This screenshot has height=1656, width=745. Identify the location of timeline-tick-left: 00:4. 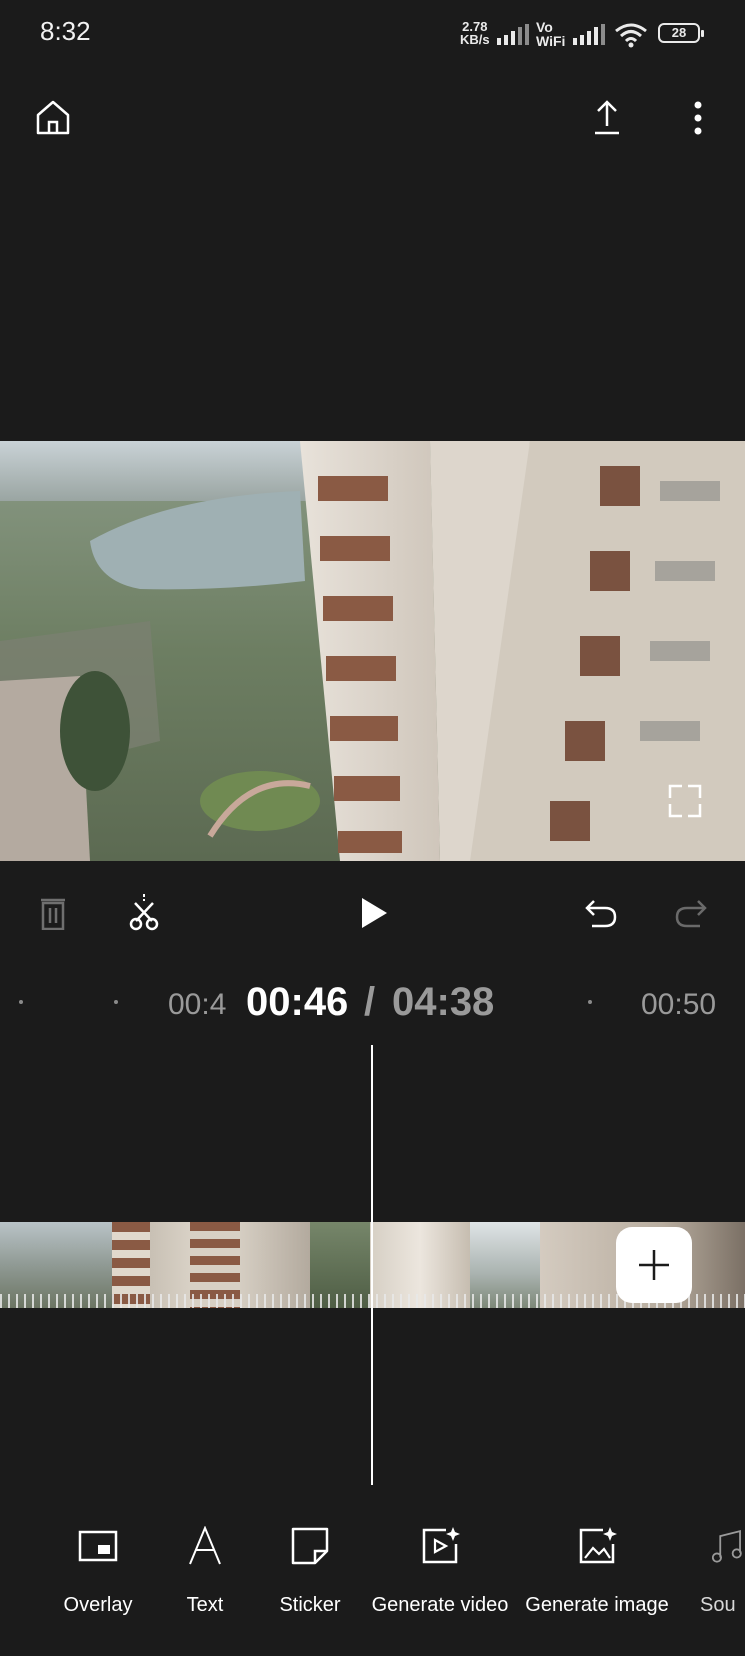
(197, 1004).